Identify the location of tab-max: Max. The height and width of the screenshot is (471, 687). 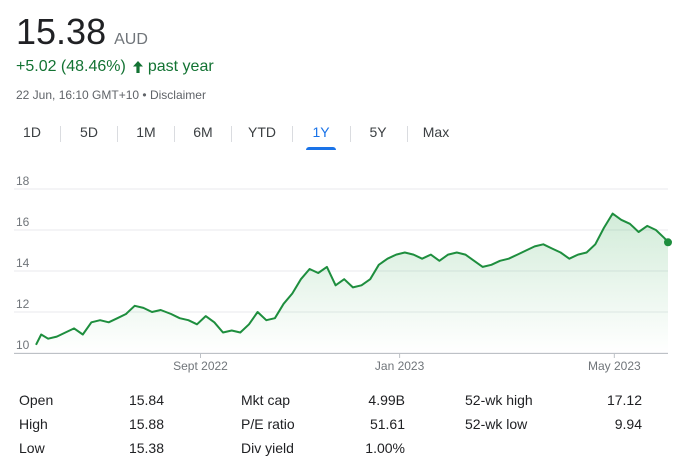
(436, 133).